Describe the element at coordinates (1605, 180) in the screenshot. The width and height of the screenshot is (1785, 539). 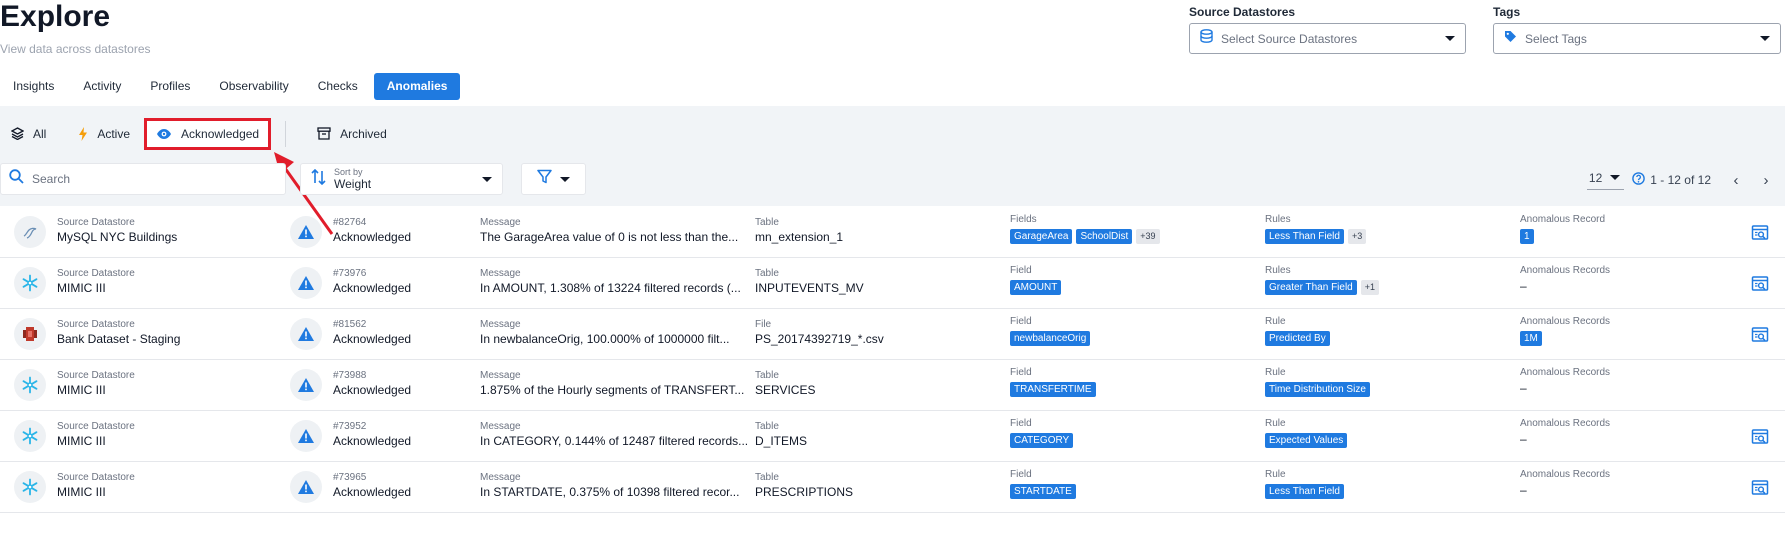
I see `page-size-select: 12` at that location.